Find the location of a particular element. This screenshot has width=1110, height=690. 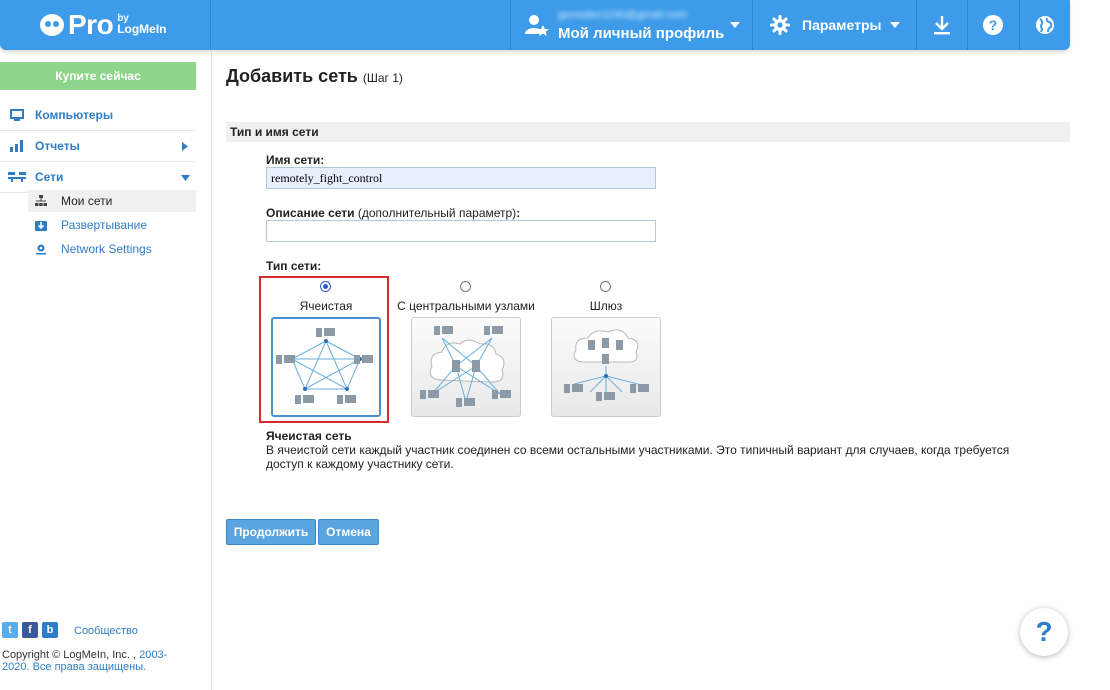

sidebar-item-computers: Компьютеры is located at coordinates (98, 115).